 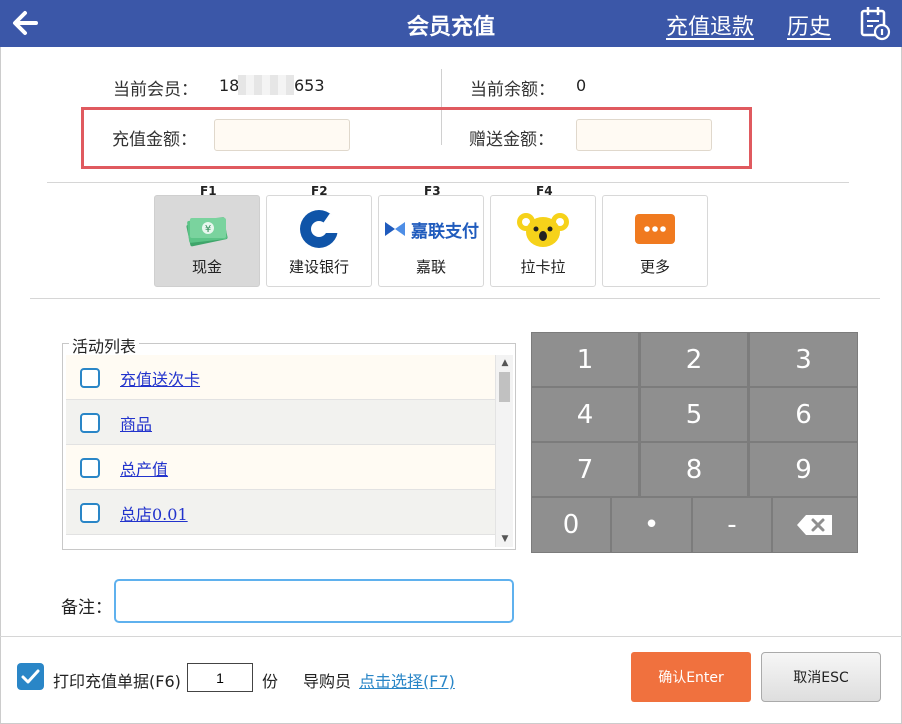 I want to click on calendar-info-icon, so click(x=875, y=24).